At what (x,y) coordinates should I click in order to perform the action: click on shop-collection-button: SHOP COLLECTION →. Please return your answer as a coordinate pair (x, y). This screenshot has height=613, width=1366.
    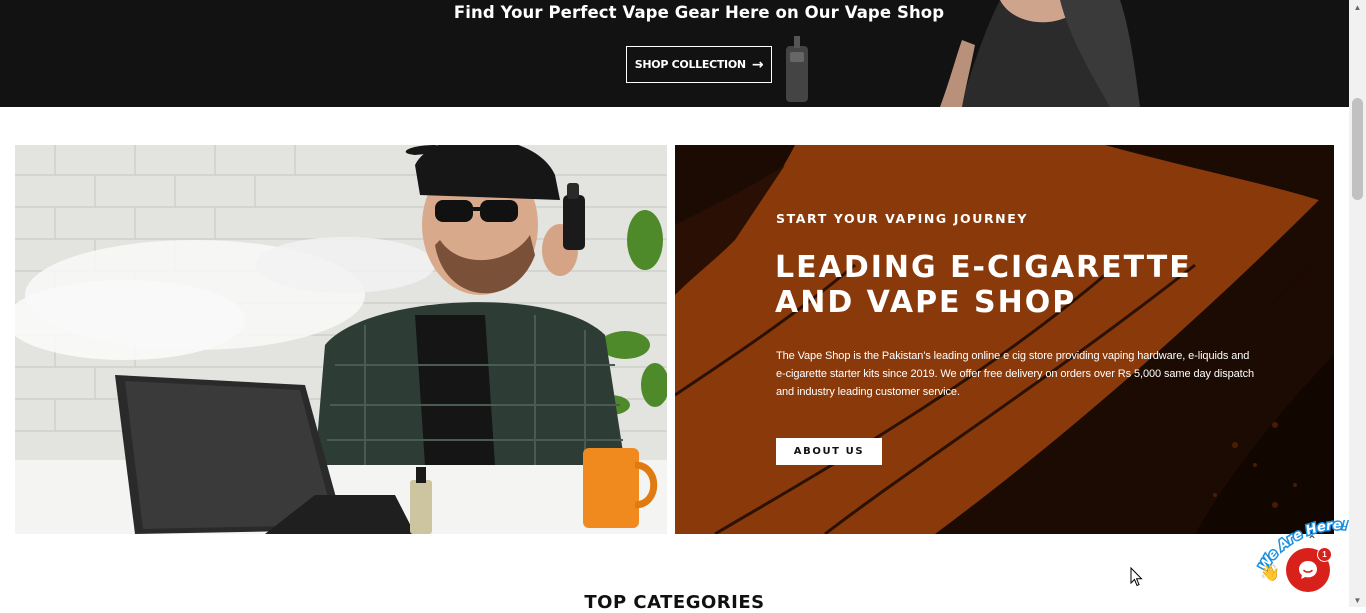
    Looking at the image, I should click on (699, 64).